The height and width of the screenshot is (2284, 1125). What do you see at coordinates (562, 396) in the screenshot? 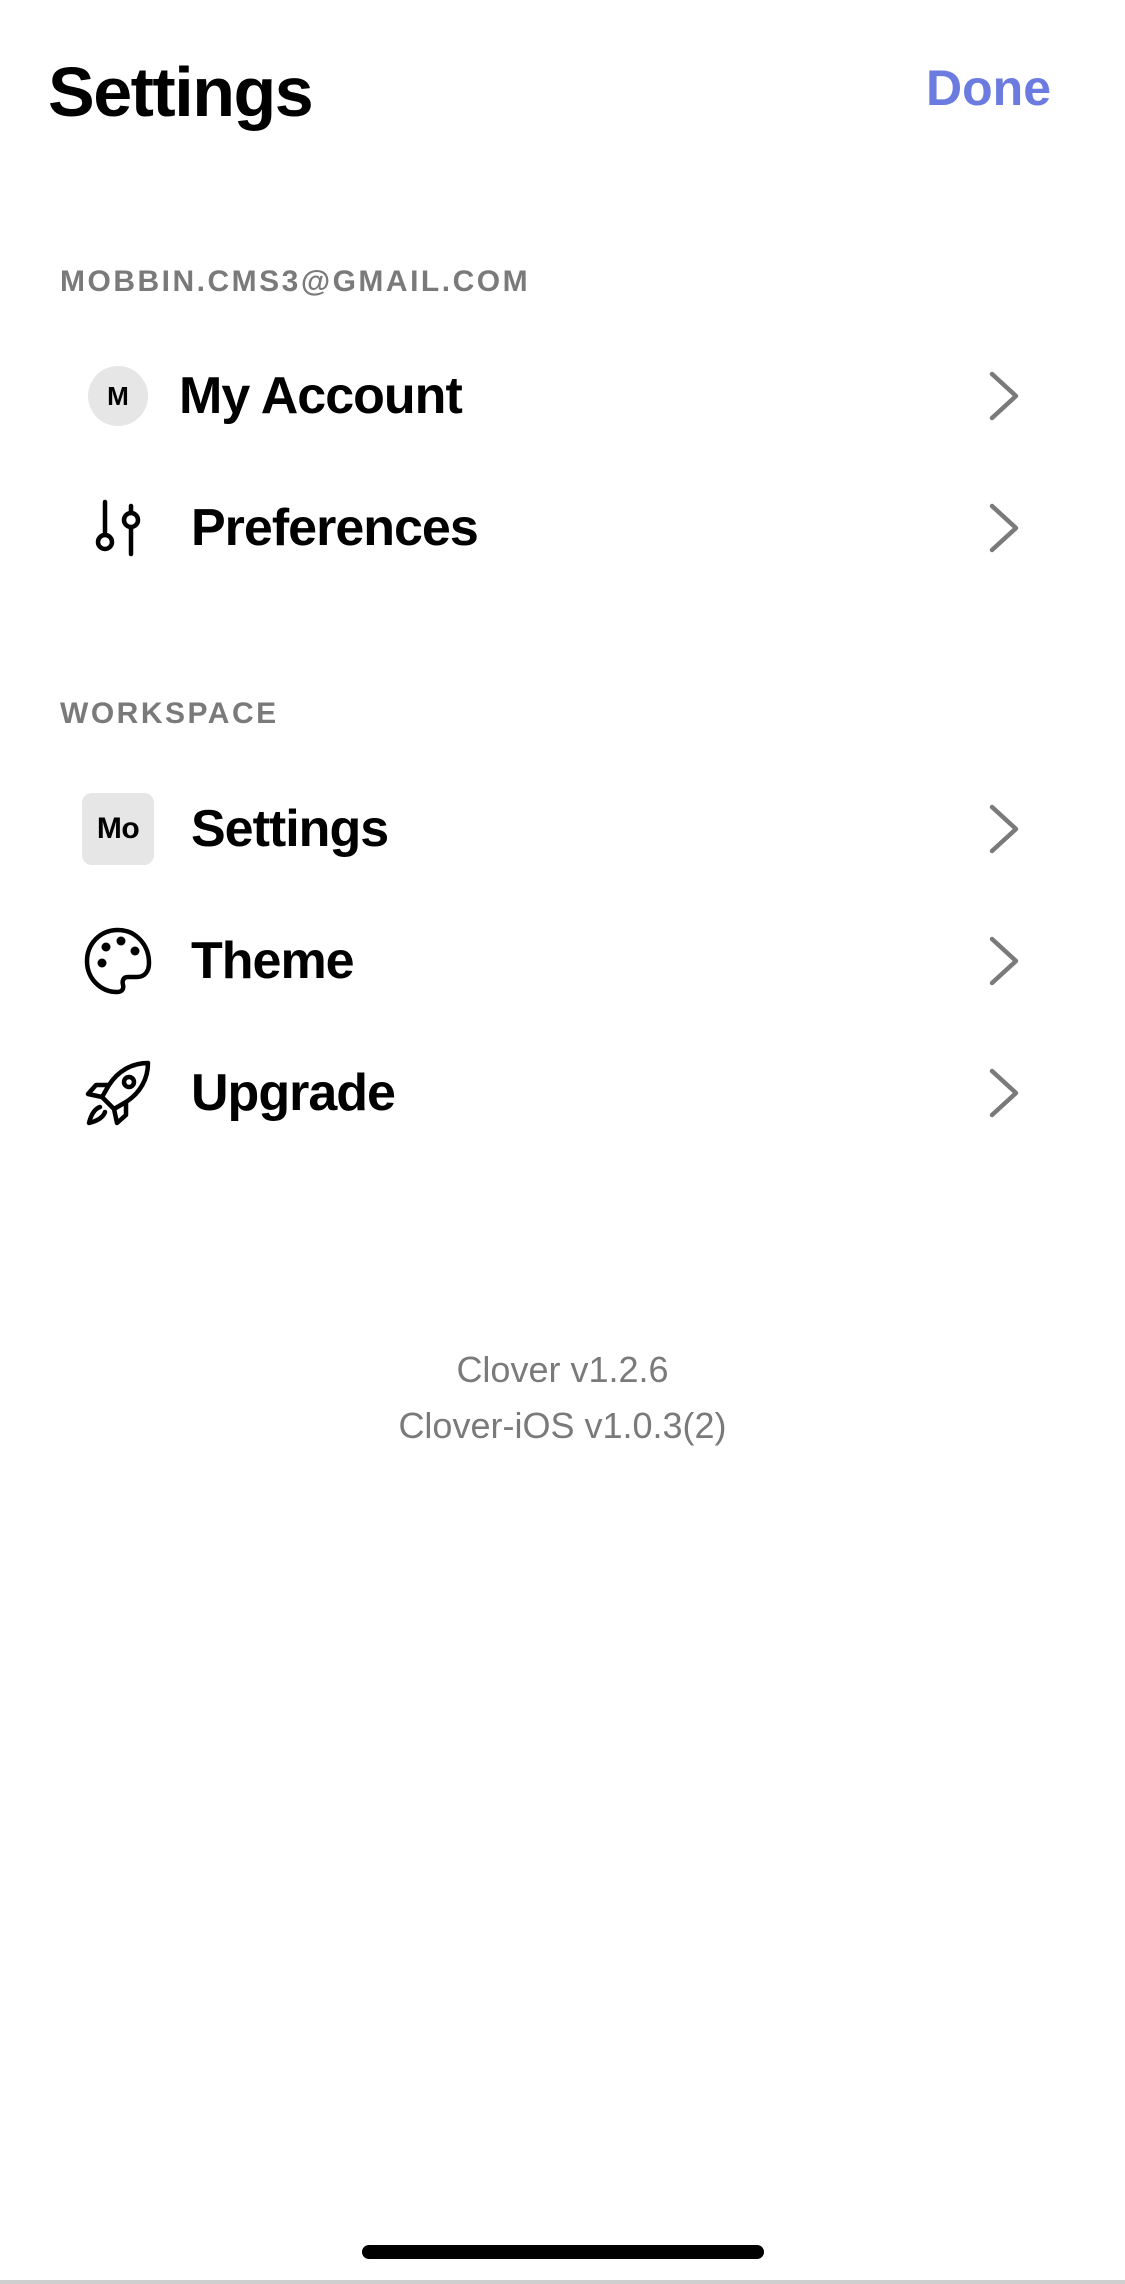
I see `my-account-row: M My Account` at bounding box center [562, 396].